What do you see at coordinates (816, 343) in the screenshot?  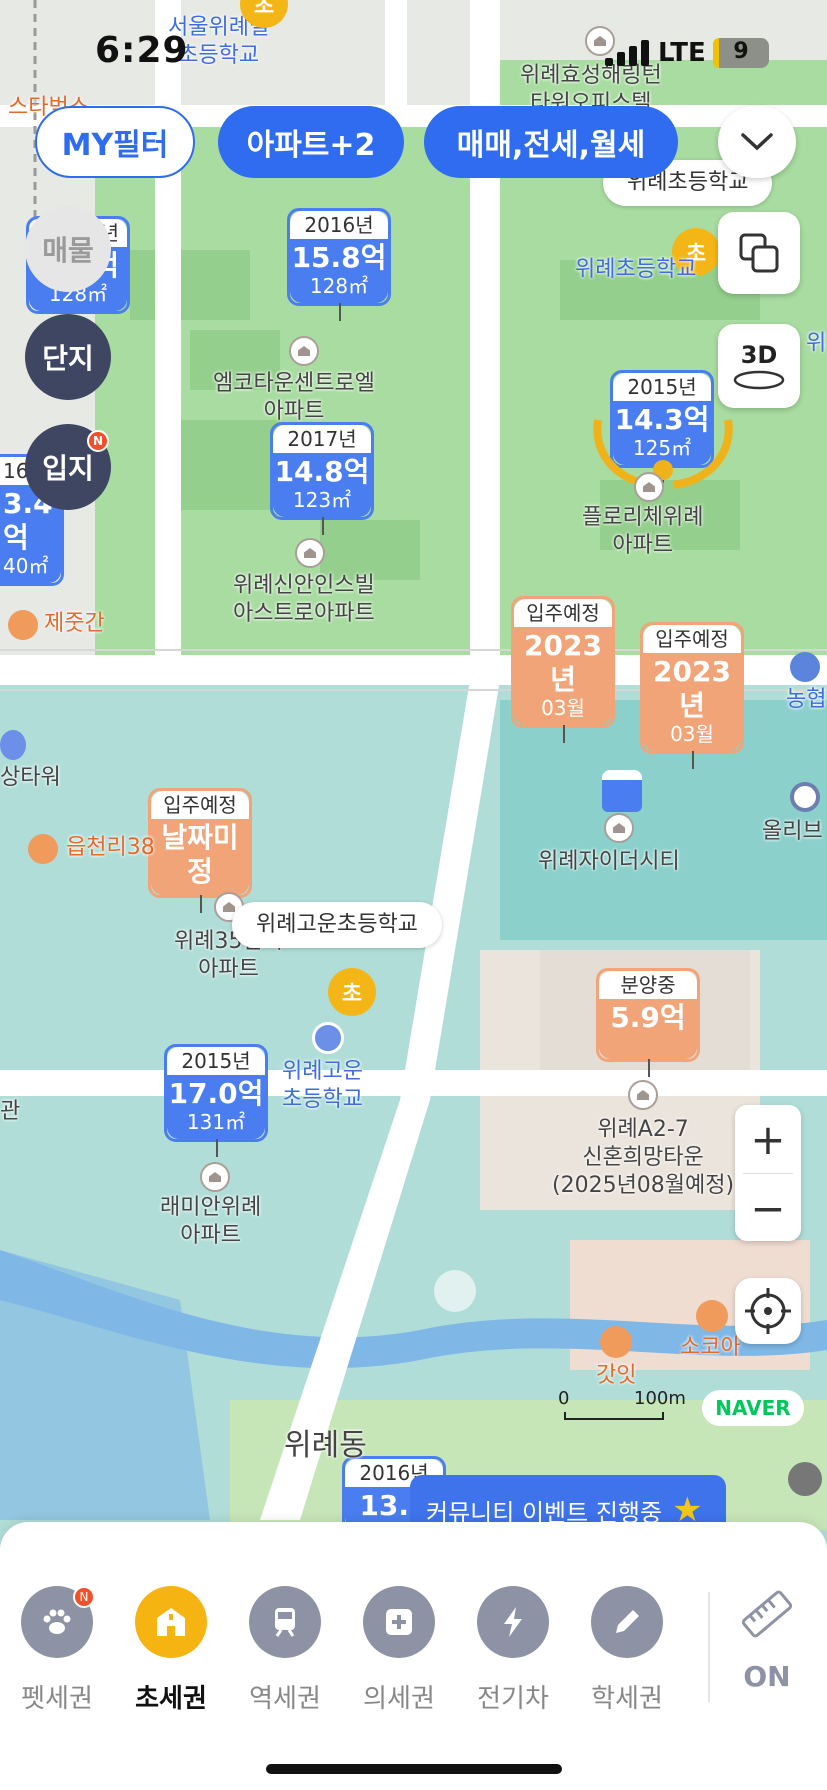 I see `map-edge-label: 위` at bounding box center [816, 343].